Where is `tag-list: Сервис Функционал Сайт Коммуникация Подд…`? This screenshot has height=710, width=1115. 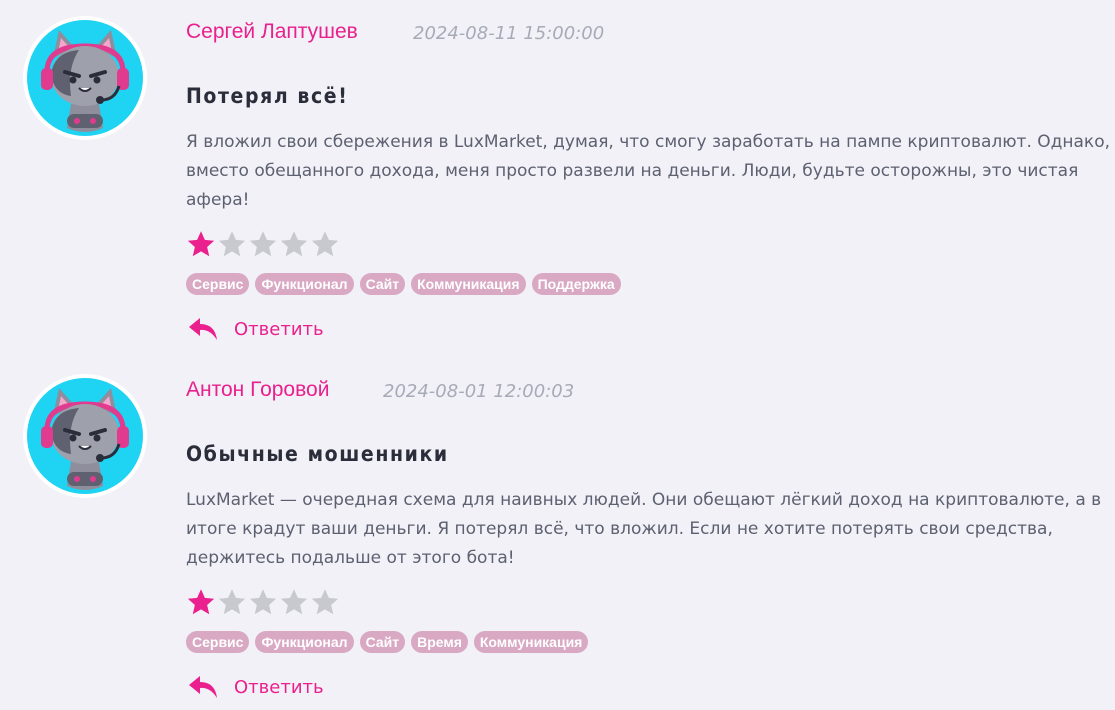 tag-list: Сервис Функционал Сайт Коммуникация Подд… is located at coordinates (403, 284).